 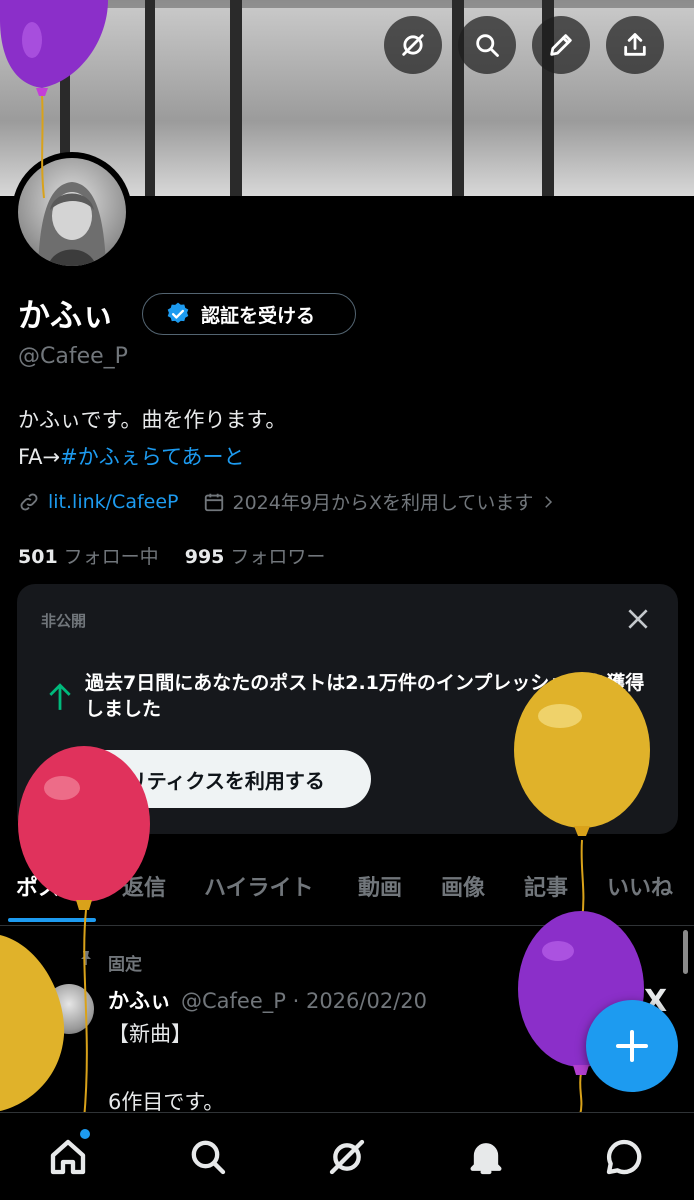 I want to click on follow-stats: 501 フォロー中 995 フォロワー, so click(x=171, y=555).